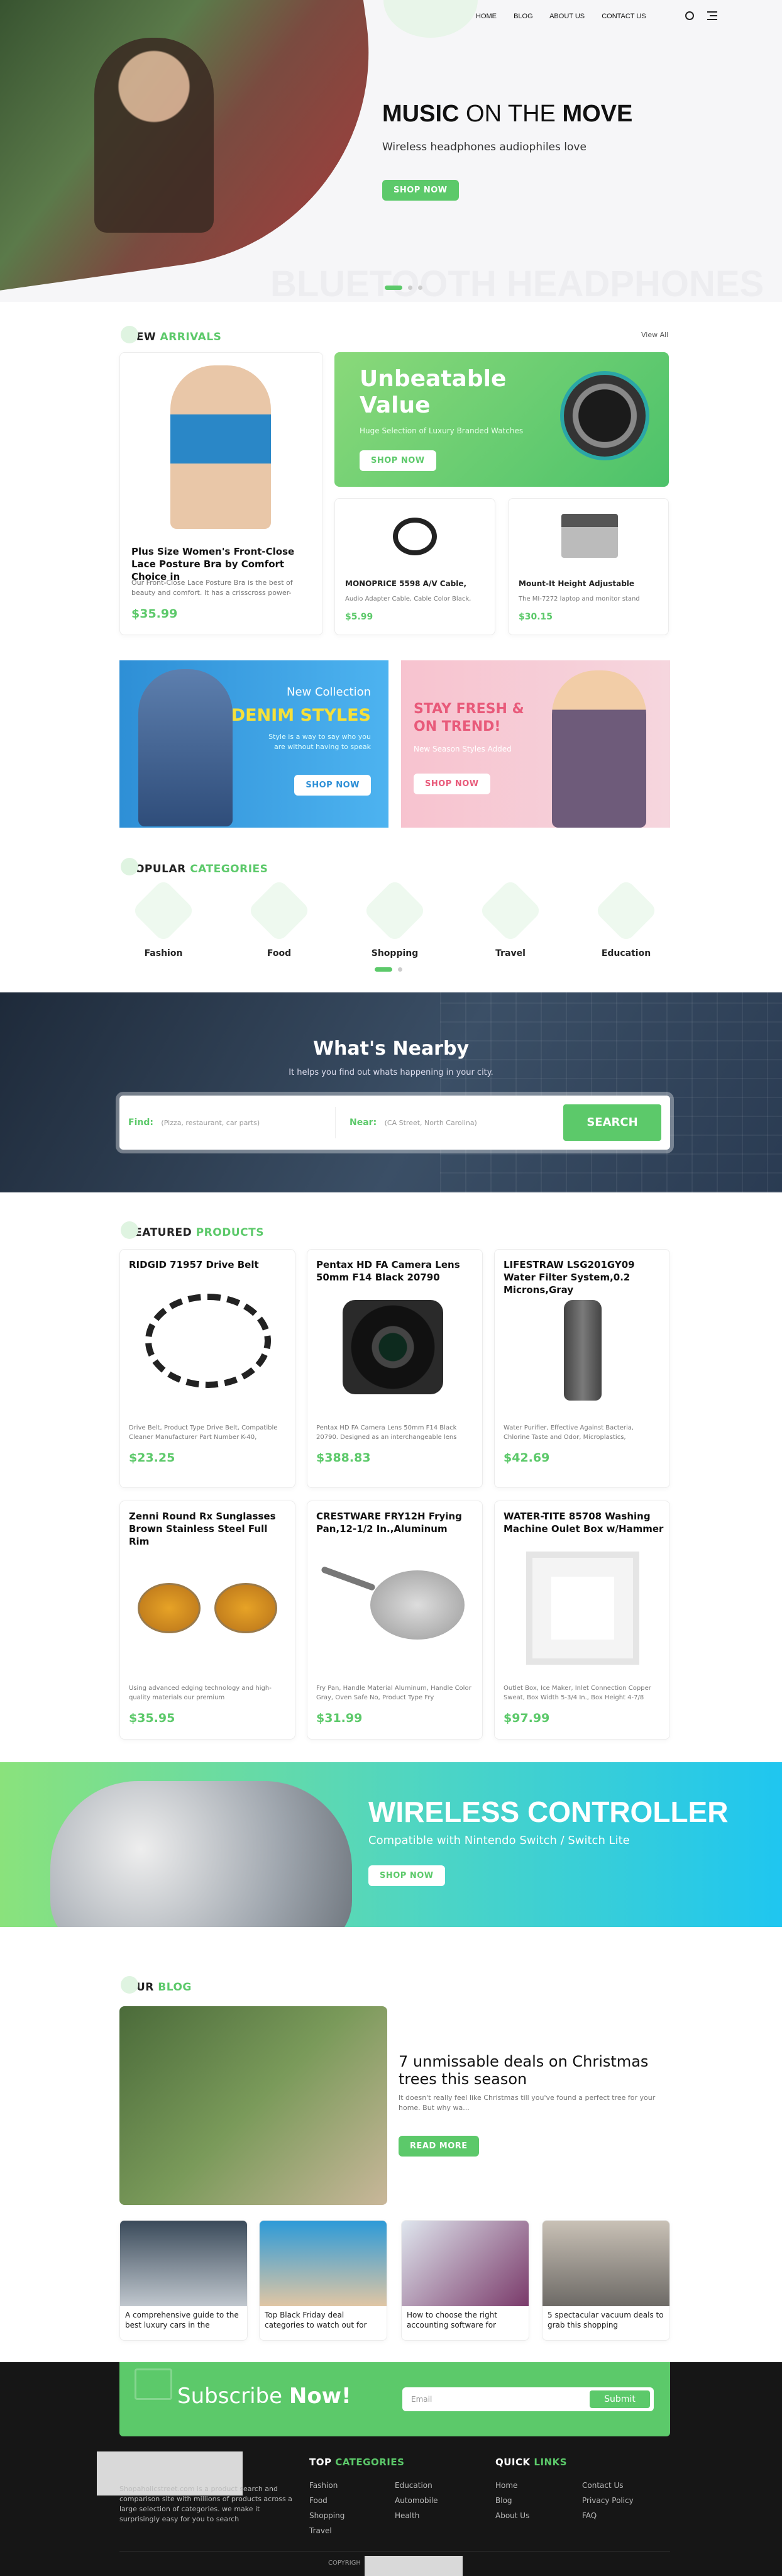 This screenshot has height=2576, width=782. What do you see at coordinates (211, 1123) in the screenshot?
I see `find-input: (Pizza, restaurant, car parts)` at bounding box center [211, 1123].